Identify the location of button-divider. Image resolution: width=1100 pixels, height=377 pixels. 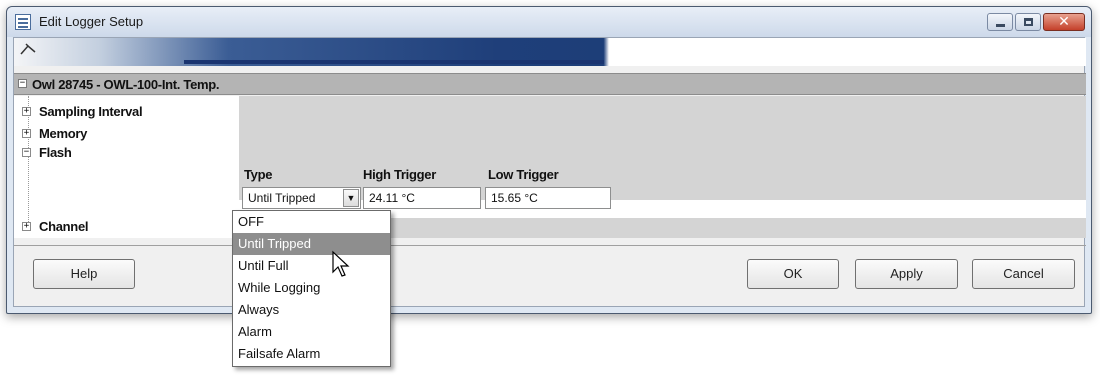
(550, 245).